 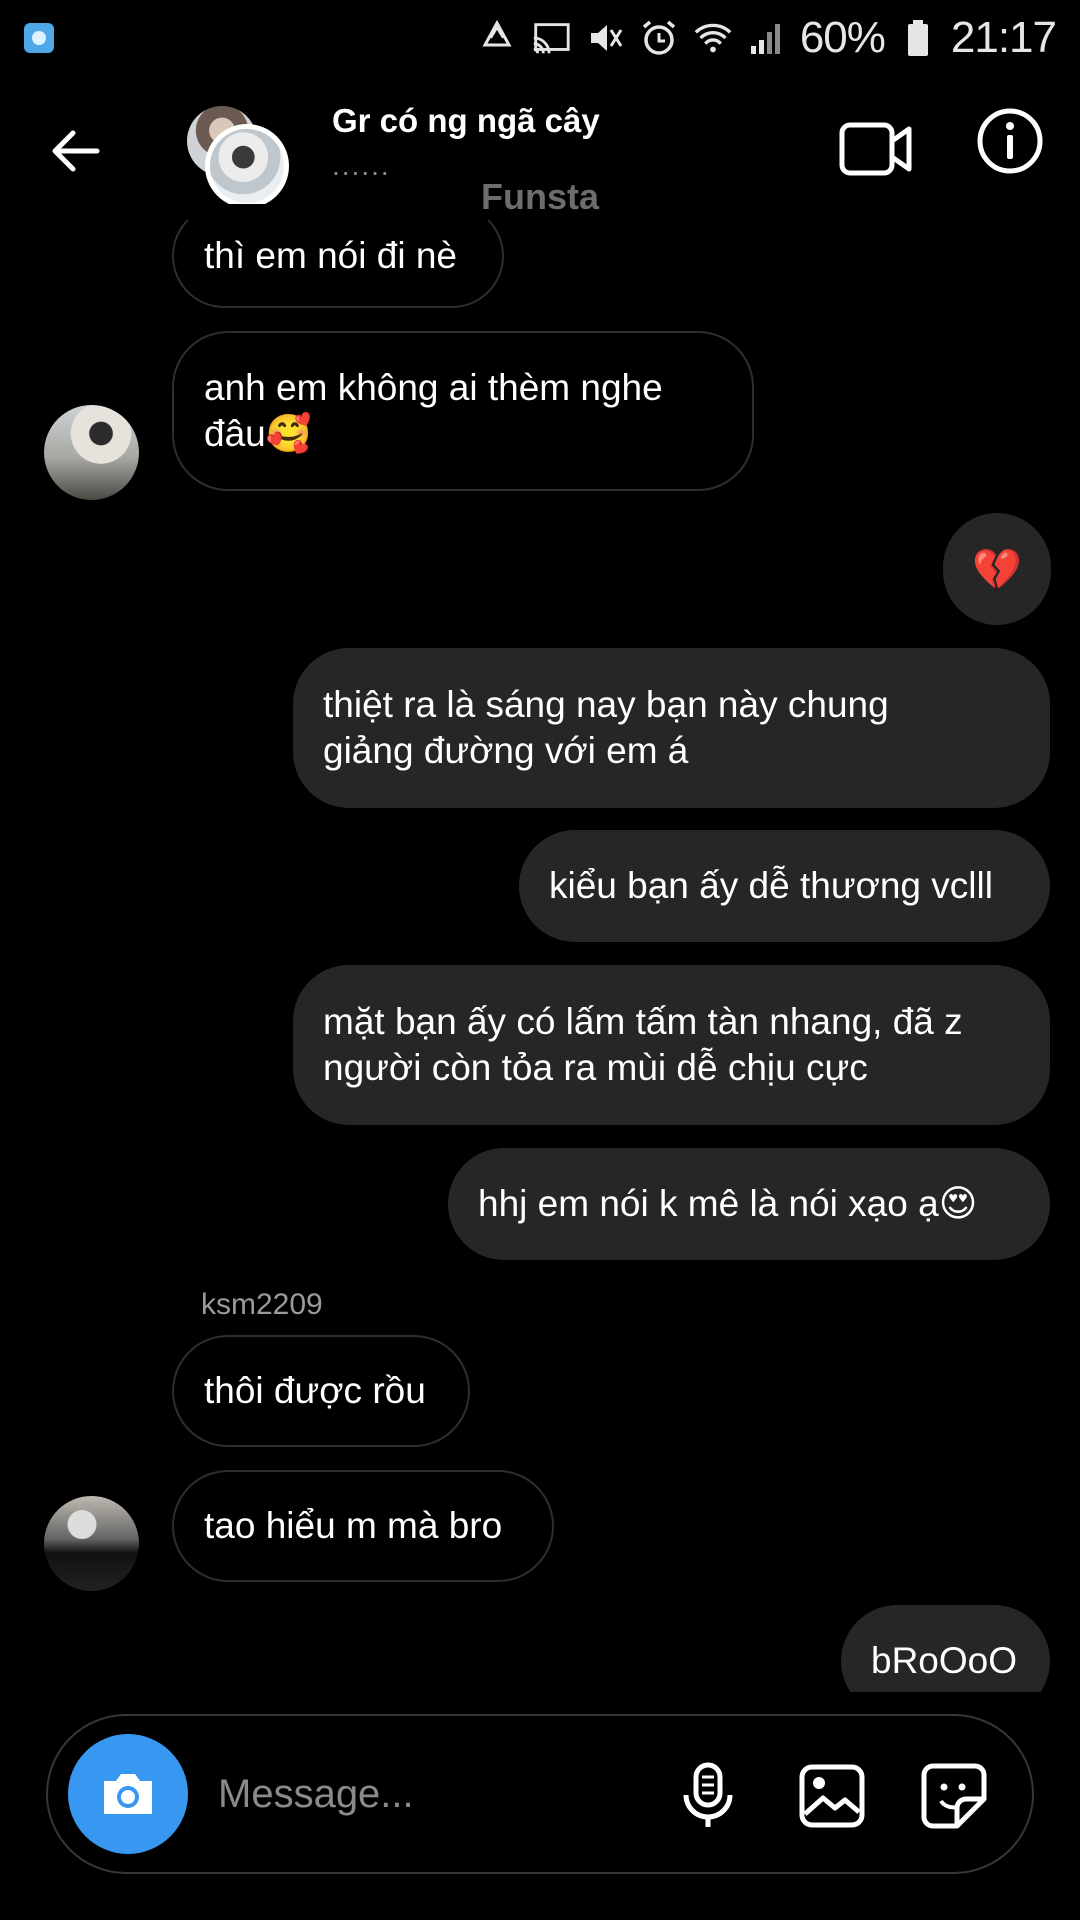 I want to click on camera-icon, so click(x=128, y=1794).